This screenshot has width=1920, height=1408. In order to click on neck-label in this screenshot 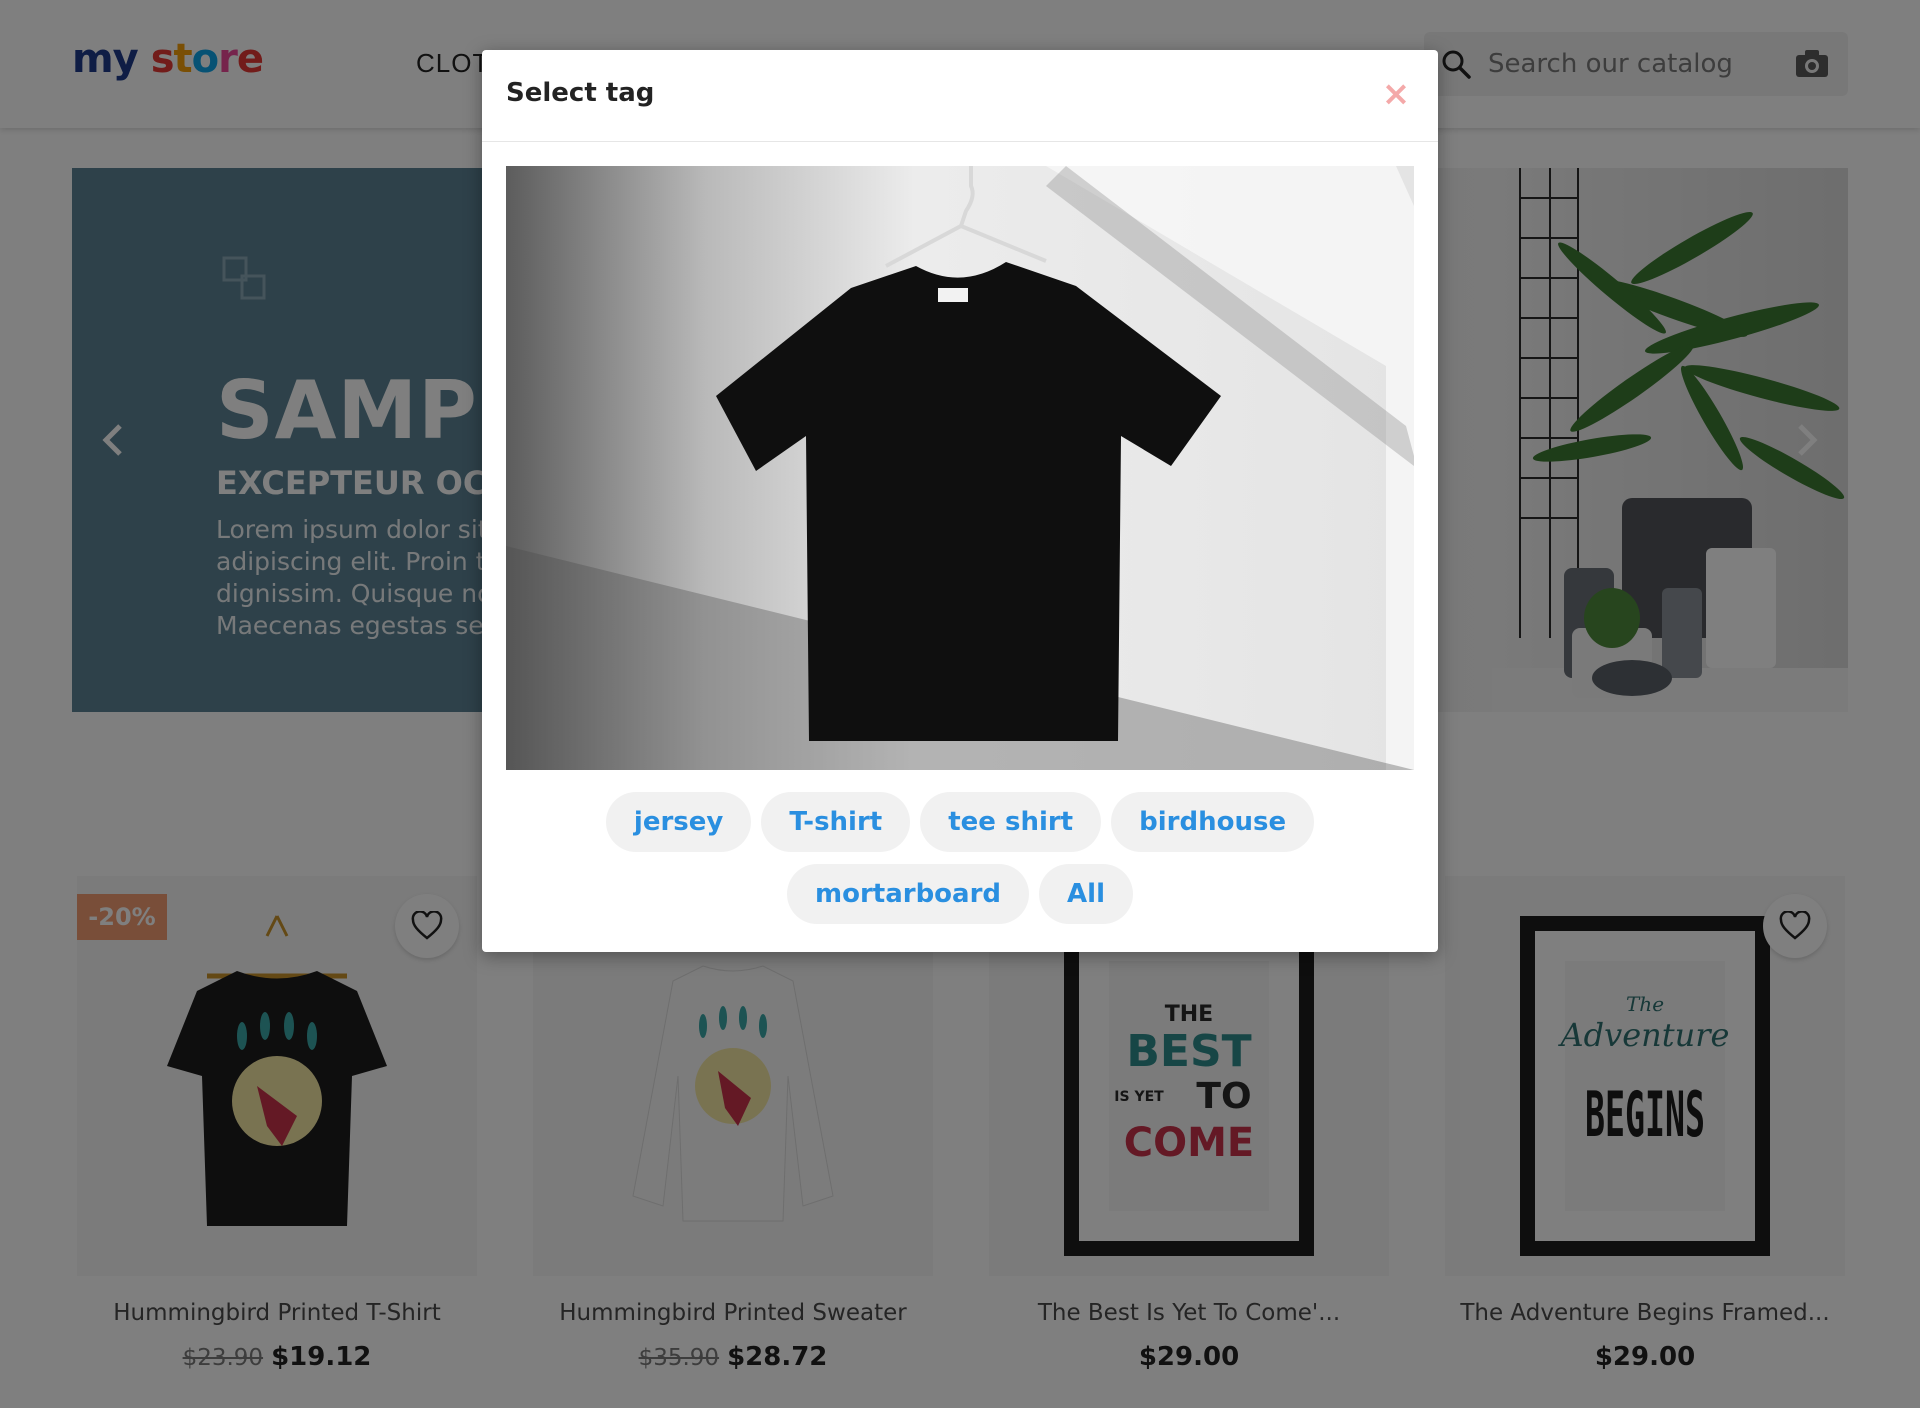, I will do `click(953, 295)`.